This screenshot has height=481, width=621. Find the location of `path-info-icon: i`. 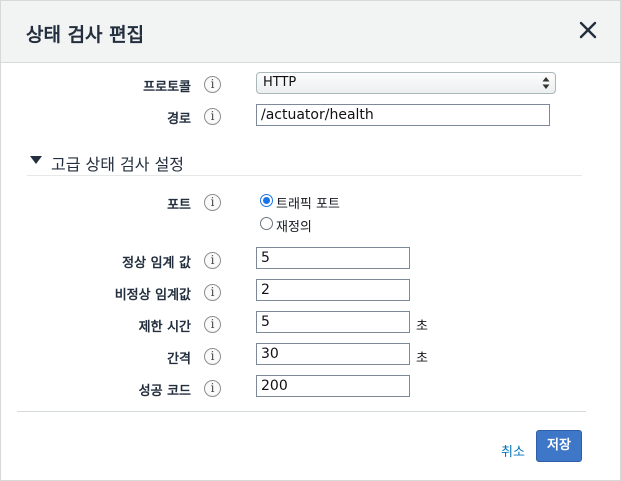

path-info-icon: i is located at coordinates (212, 116).